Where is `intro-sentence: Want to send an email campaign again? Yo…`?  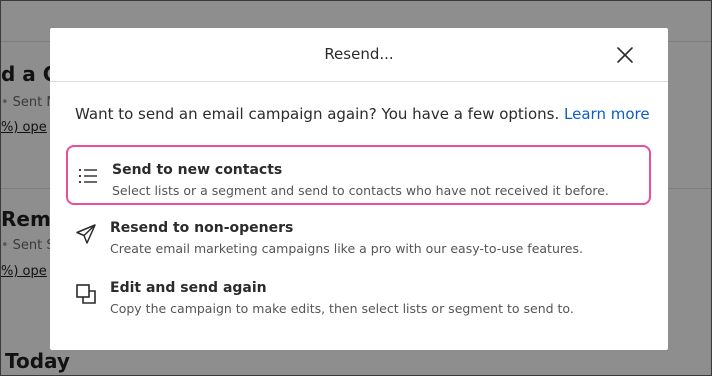 intro-sentence: Want to send an email campaign again? Yo… is located at coordinates (317, 114).